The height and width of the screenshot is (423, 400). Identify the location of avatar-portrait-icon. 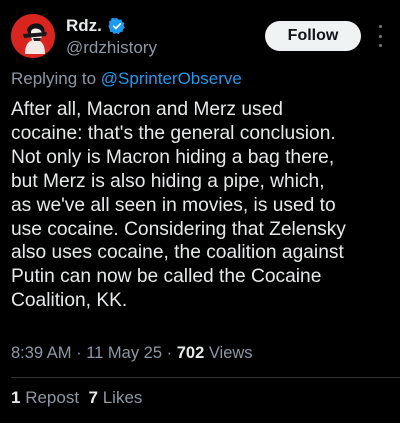
(33, 36).